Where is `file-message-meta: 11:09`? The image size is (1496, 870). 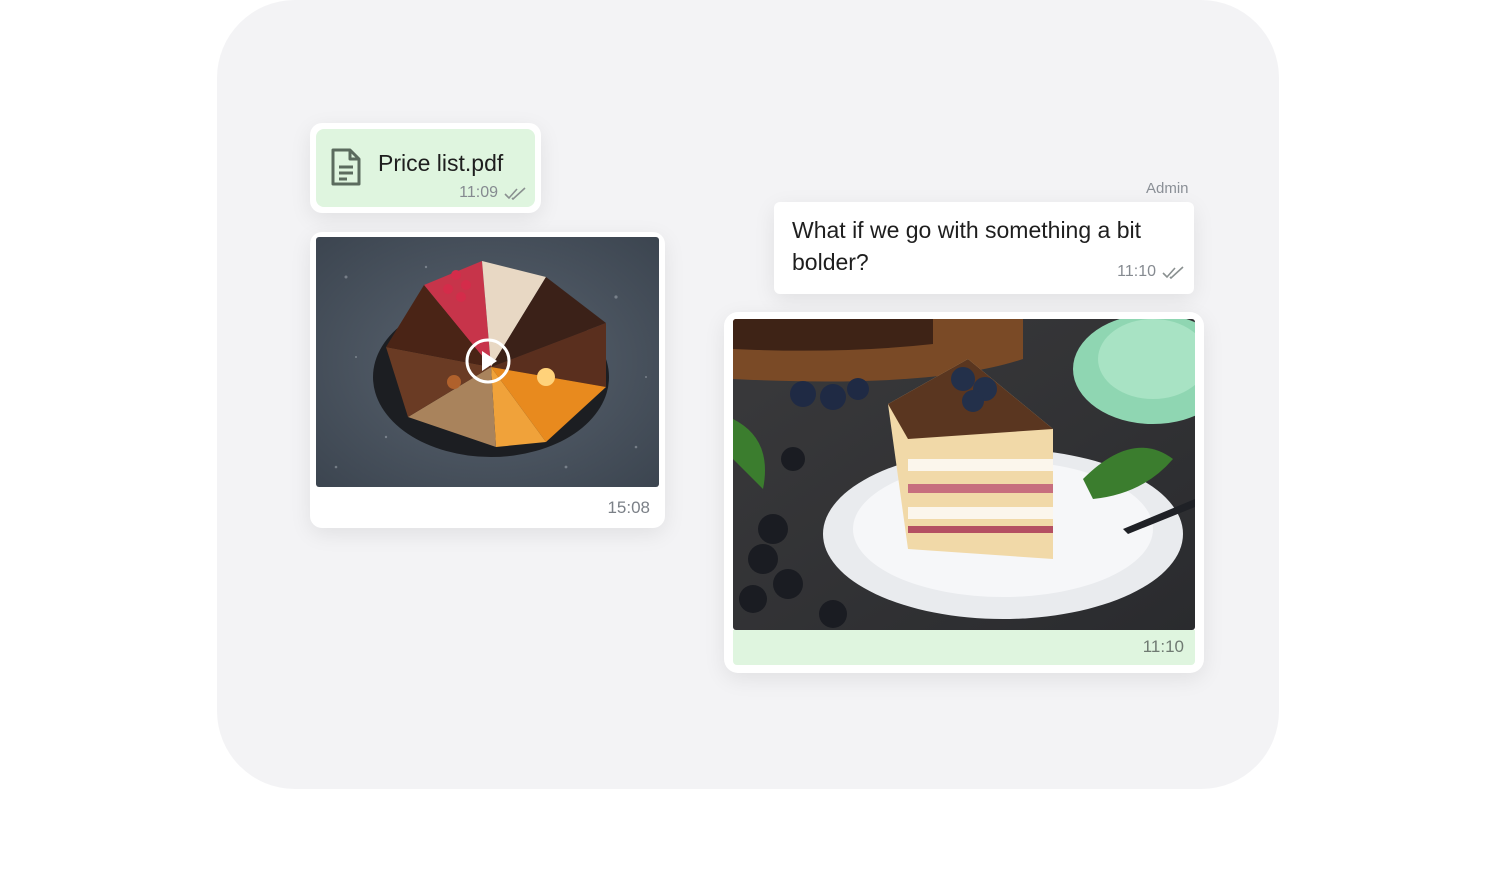 file-message-meta: 11:09 is located at coordinates (493, 193).